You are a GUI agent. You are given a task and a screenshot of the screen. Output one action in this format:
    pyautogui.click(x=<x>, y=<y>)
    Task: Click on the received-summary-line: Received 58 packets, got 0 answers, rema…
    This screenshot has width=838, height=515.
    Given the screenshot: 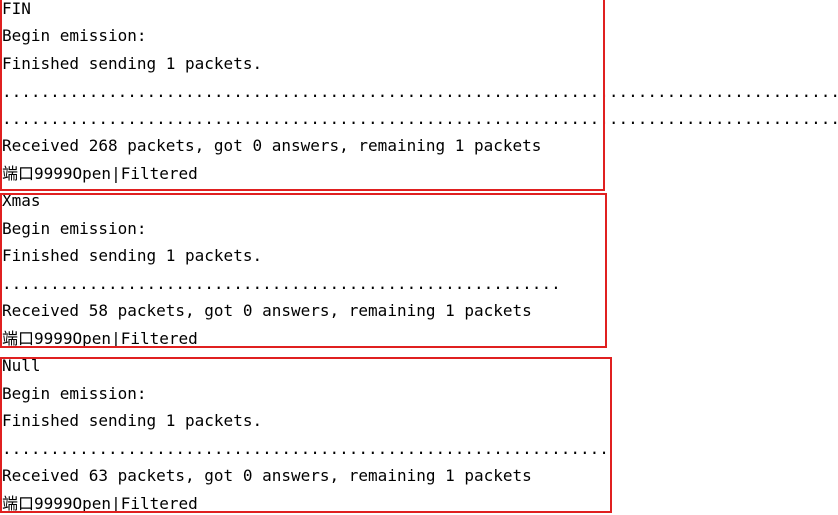 What is the action you would take?
    pyautogui.click(x=267, y=310)
    